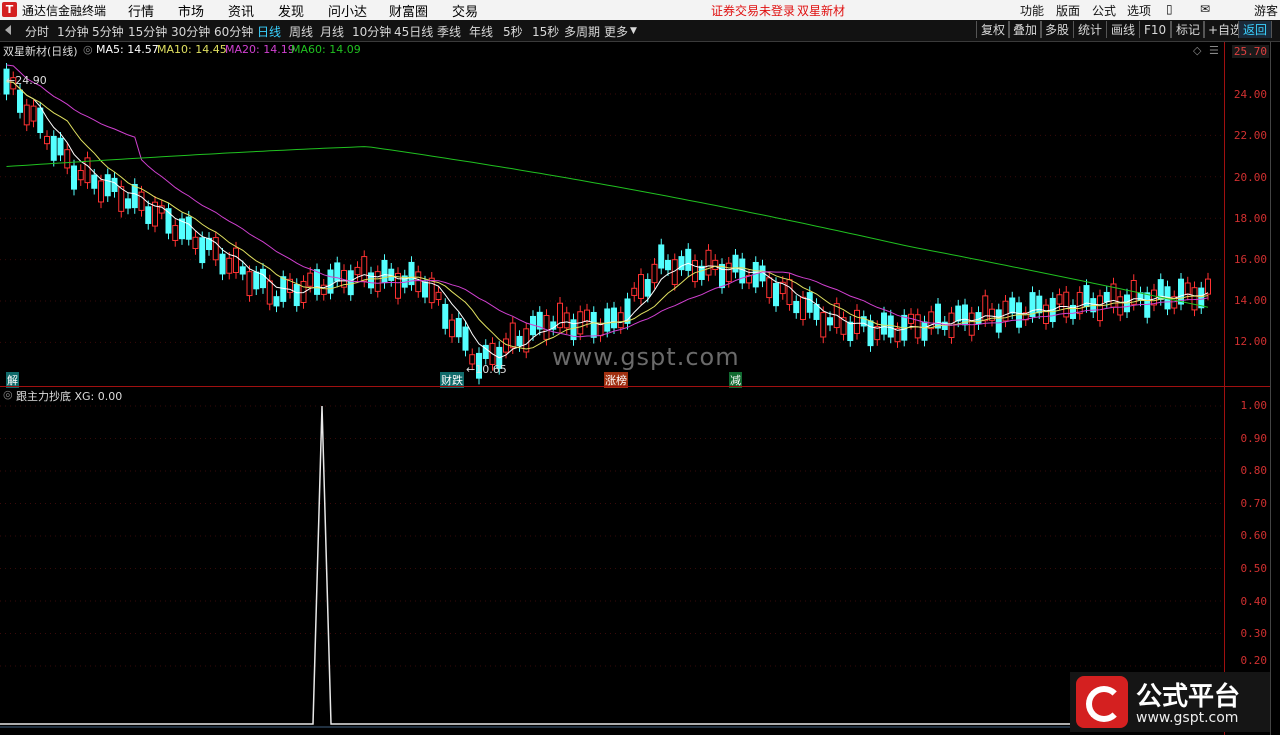 The width and height of the screenshot is (1280, 735). I want to click on price-axis-tick: 16.00, so click(1250, 259).